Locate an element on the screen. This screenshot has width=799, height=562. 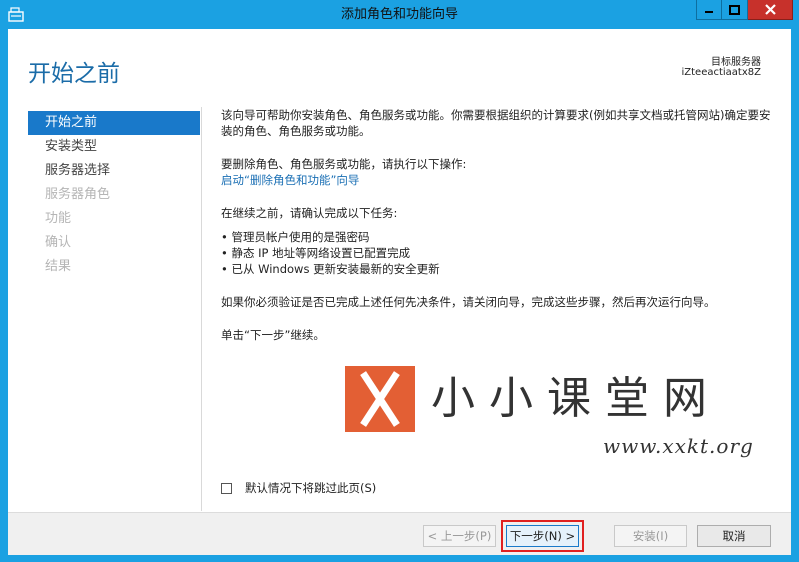
wizard-header: 开始之前 目标服务器 iZteeactiaatx8Z is located at coordinates (399, 68).